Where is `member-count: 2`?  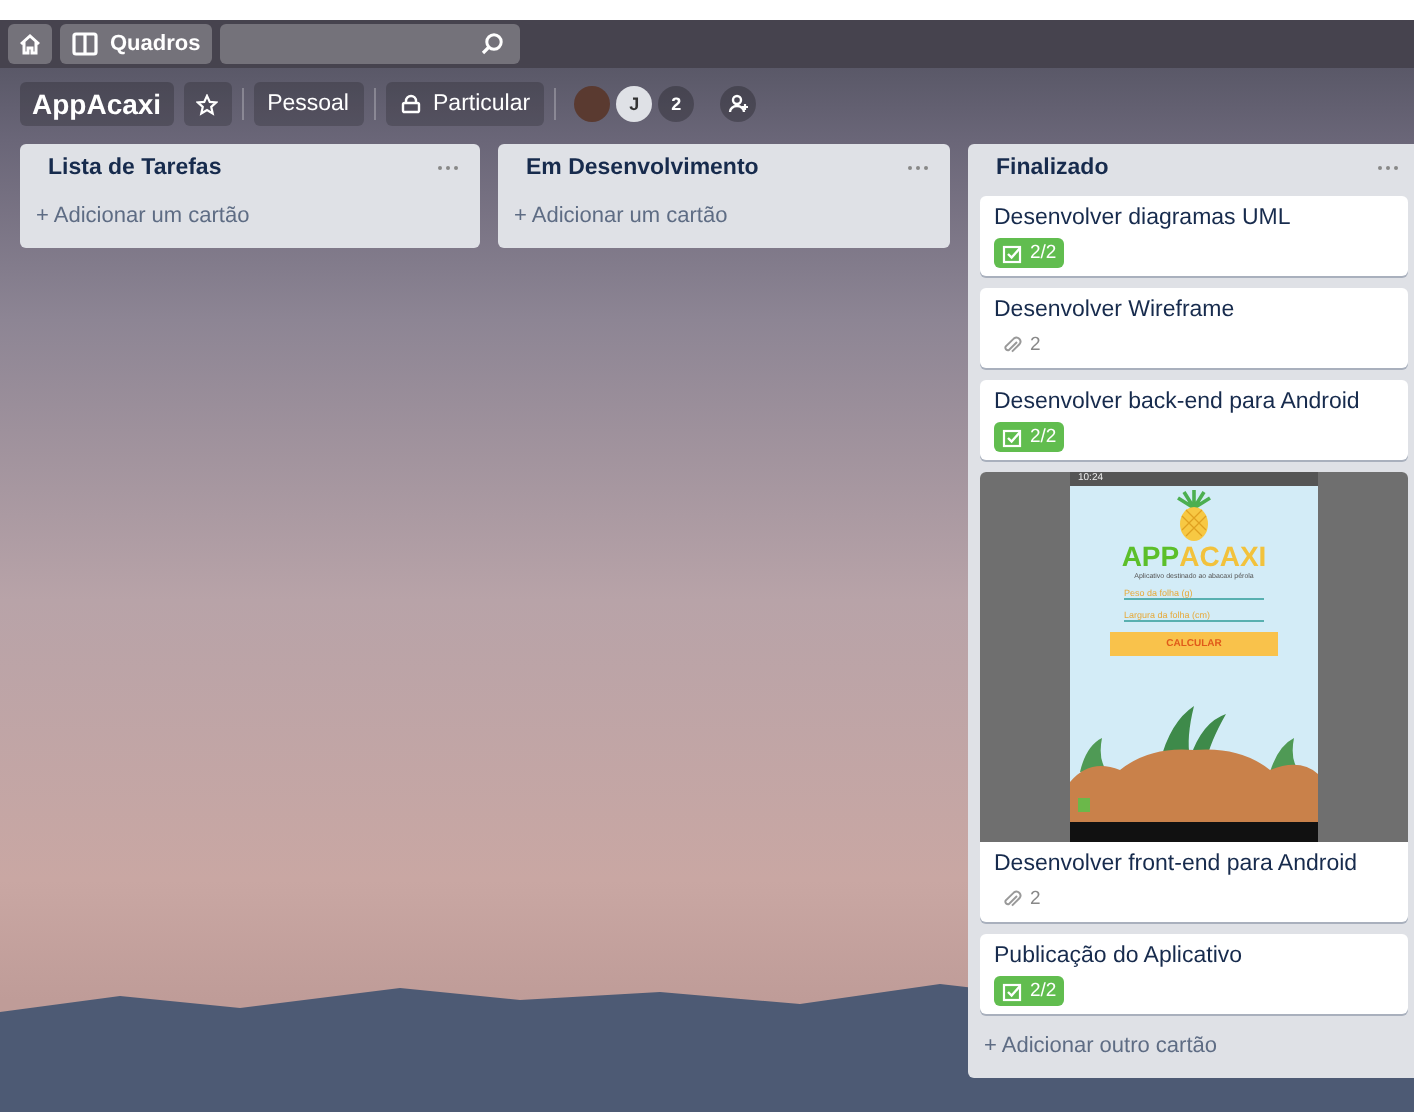
member-count: 2 is located at coordinates (676, 104).